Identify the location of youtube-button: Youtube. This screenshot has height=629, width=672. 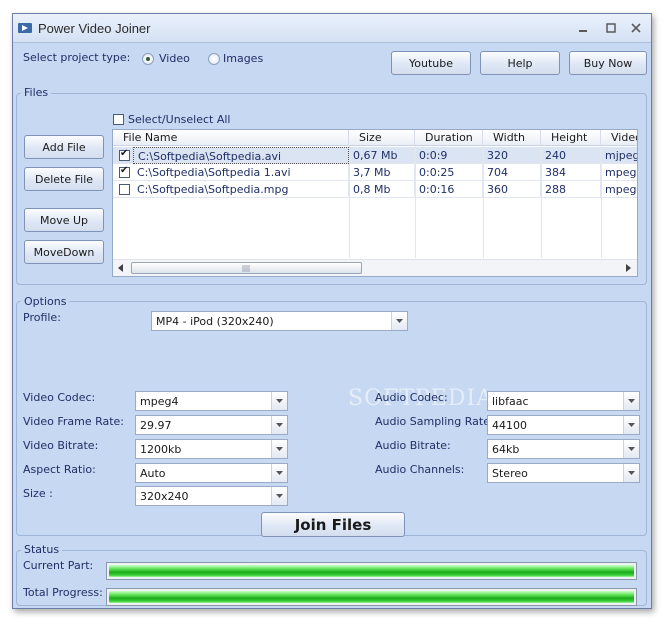
(431, 63).